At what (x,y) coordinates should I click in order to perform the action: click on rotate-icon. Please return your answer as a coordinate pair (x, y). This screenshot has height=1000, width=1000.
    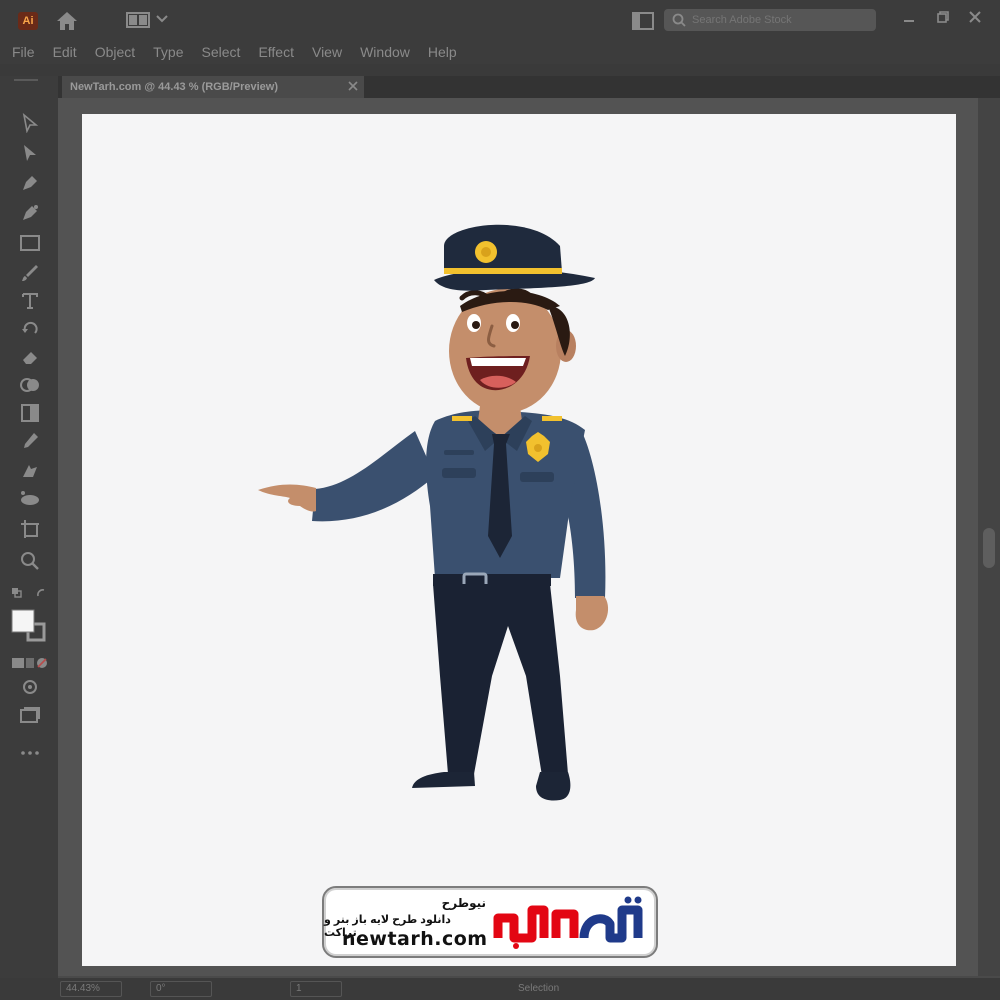
    Looking at the image, I should click on (30, 327).